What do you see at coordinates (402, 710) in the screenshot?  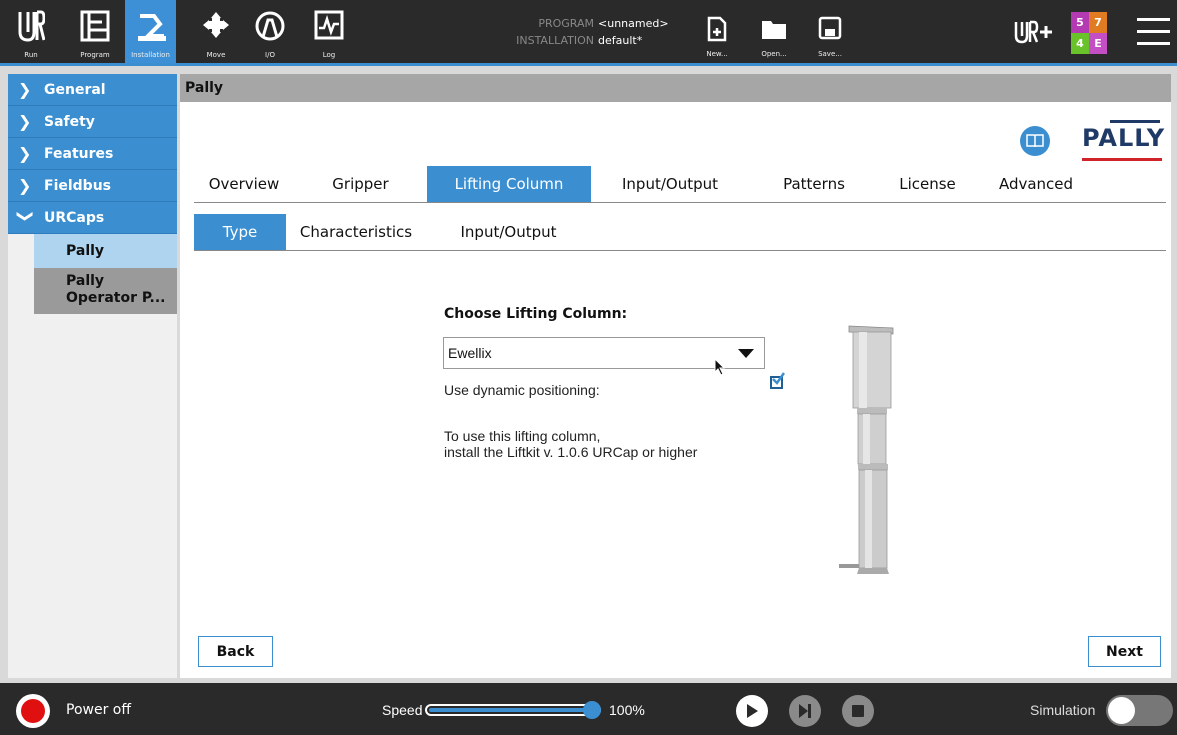 I see `speed-label: Speed` at bounding box center [402, 710].